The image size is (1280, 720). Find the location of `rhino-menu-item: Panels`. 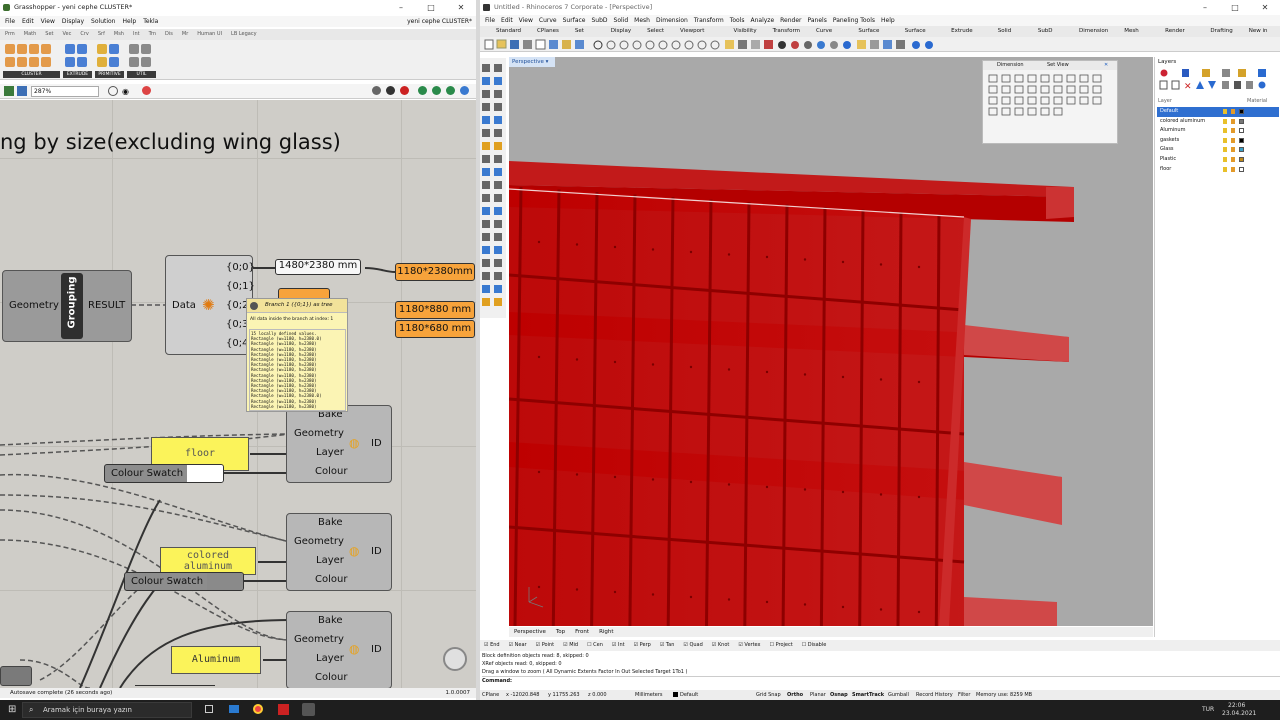

rhino-menu-item: Panels is located at coordinates (817, 20).